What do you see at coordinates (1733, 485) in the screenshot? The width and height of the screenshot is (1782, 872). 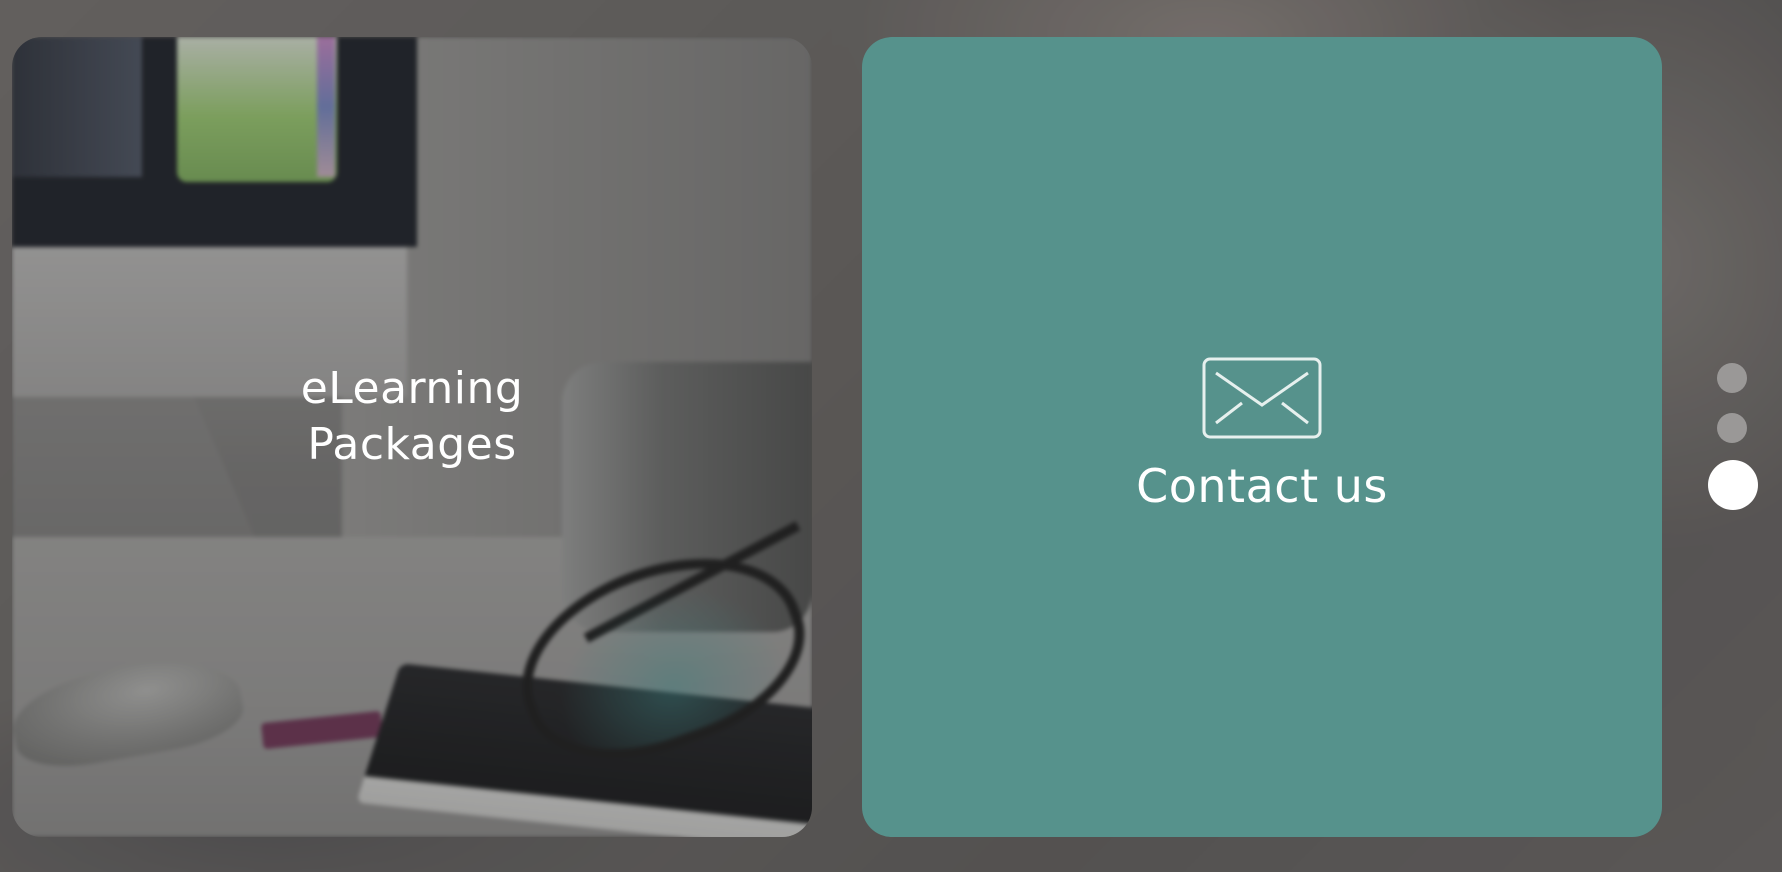 I see `pagination-dot-3-active` at bounding box center [1733, 485].